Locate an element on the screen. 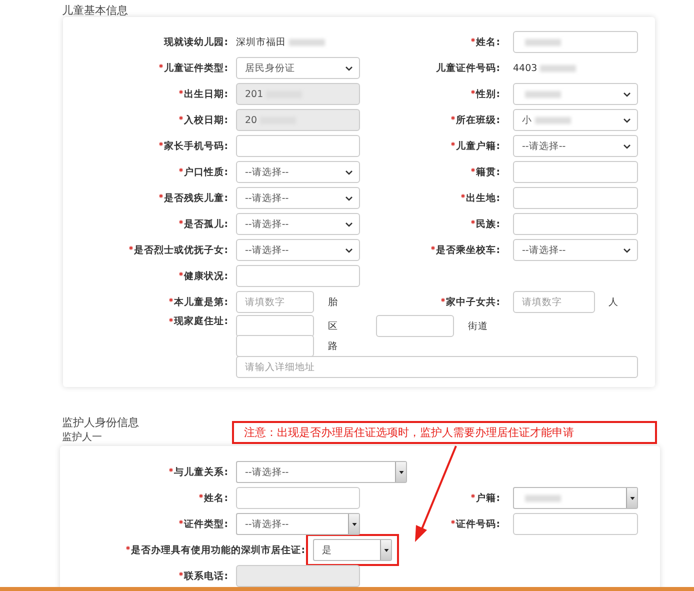 The width and height of the screenshot is (694, 591). field-label: 儿童证件号码: is located at coordinates (468, 68).